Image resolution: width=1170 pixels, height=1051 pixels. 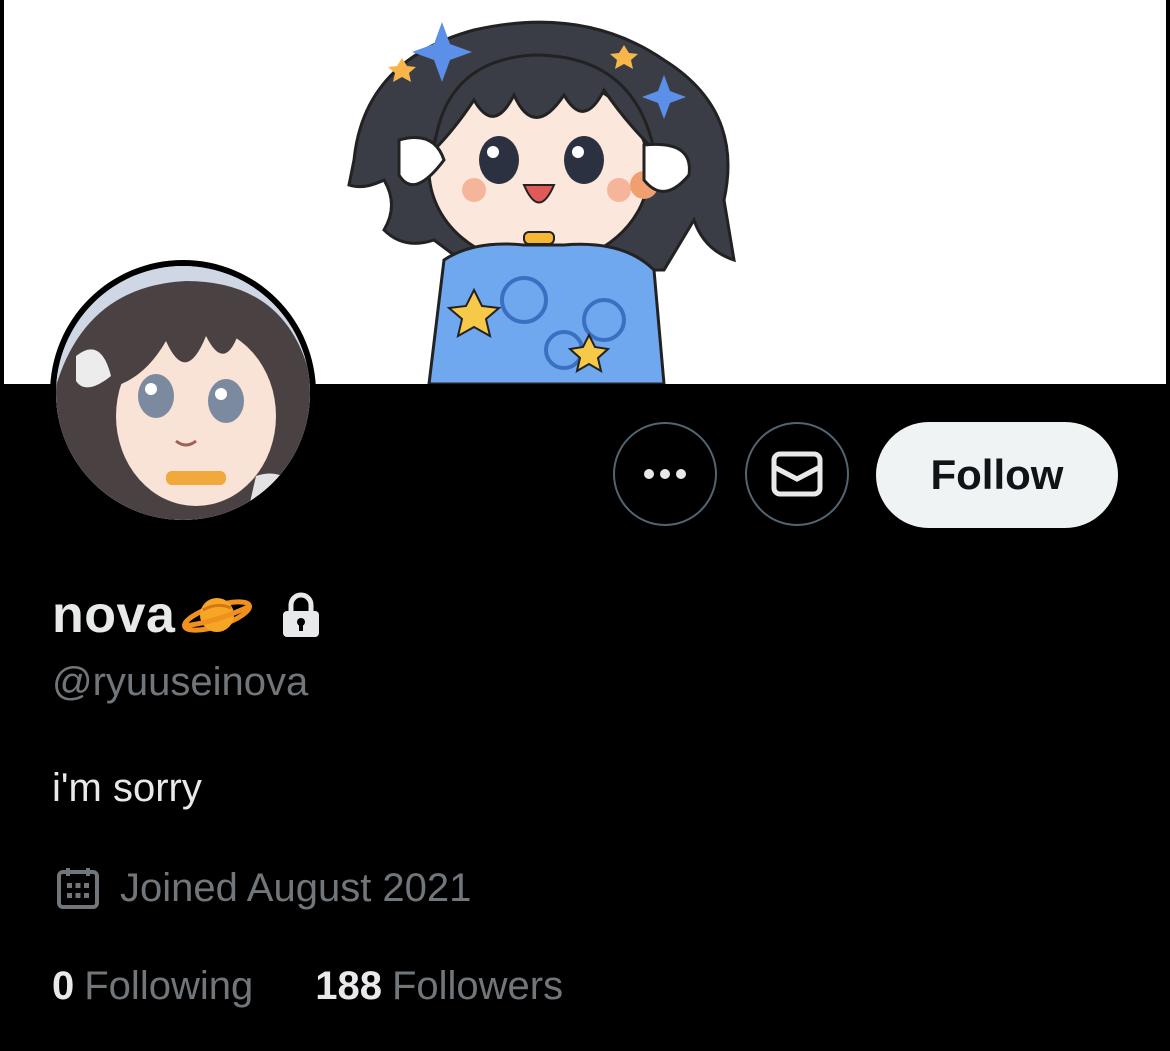 I want to click on following-link: 0 Following, so click(x=152, y=986).